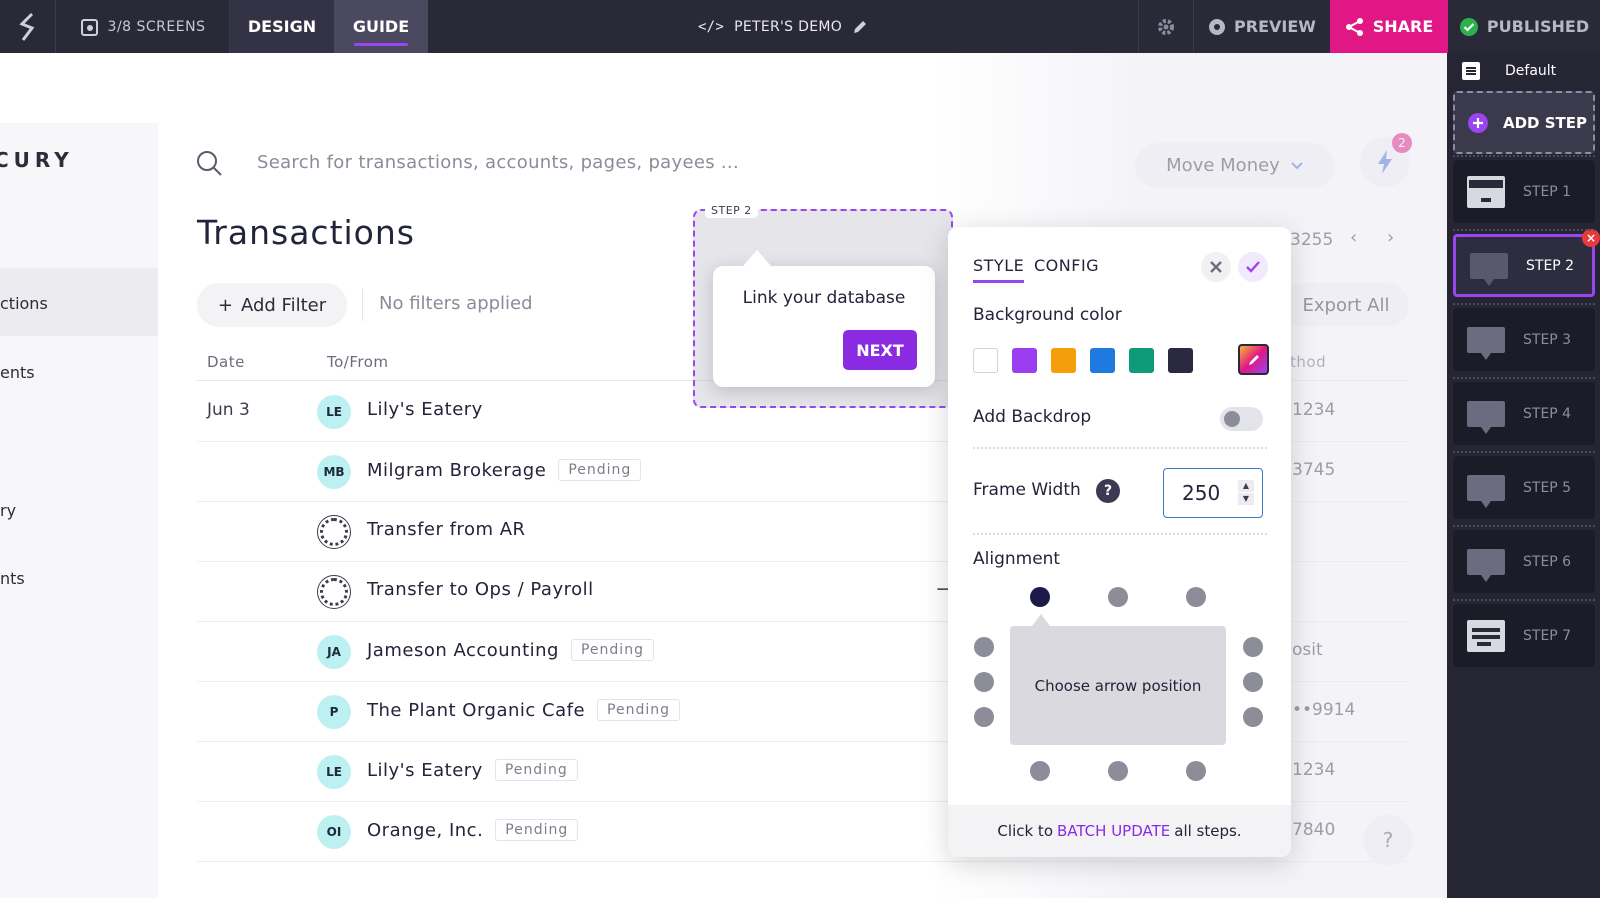 This screenshot has width=1600, height=898. I want to click on step-card: STEP 5, so click(1524, 487).